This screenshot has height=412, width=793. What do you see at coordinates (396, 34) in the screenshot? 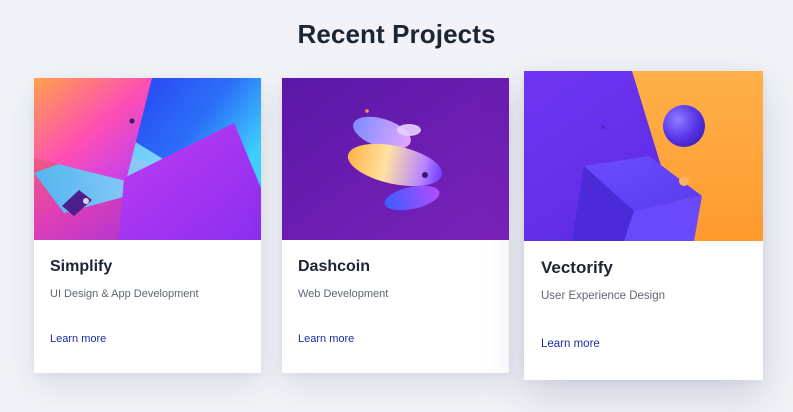
I see `section-title: Recent Projects` at bounding box center [396, 34].